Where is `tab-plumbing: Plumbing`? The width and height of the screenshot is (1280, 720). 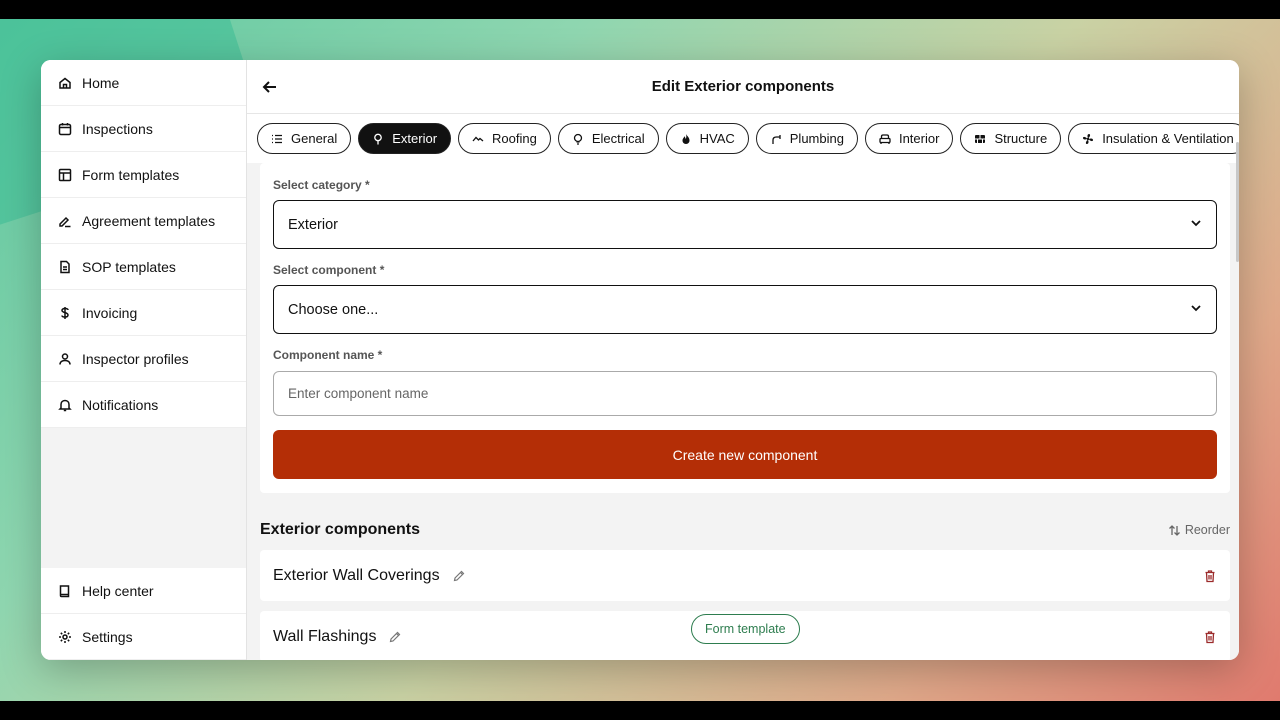 tab-plumbing: Plumbing is located at coordinates (806, 138).